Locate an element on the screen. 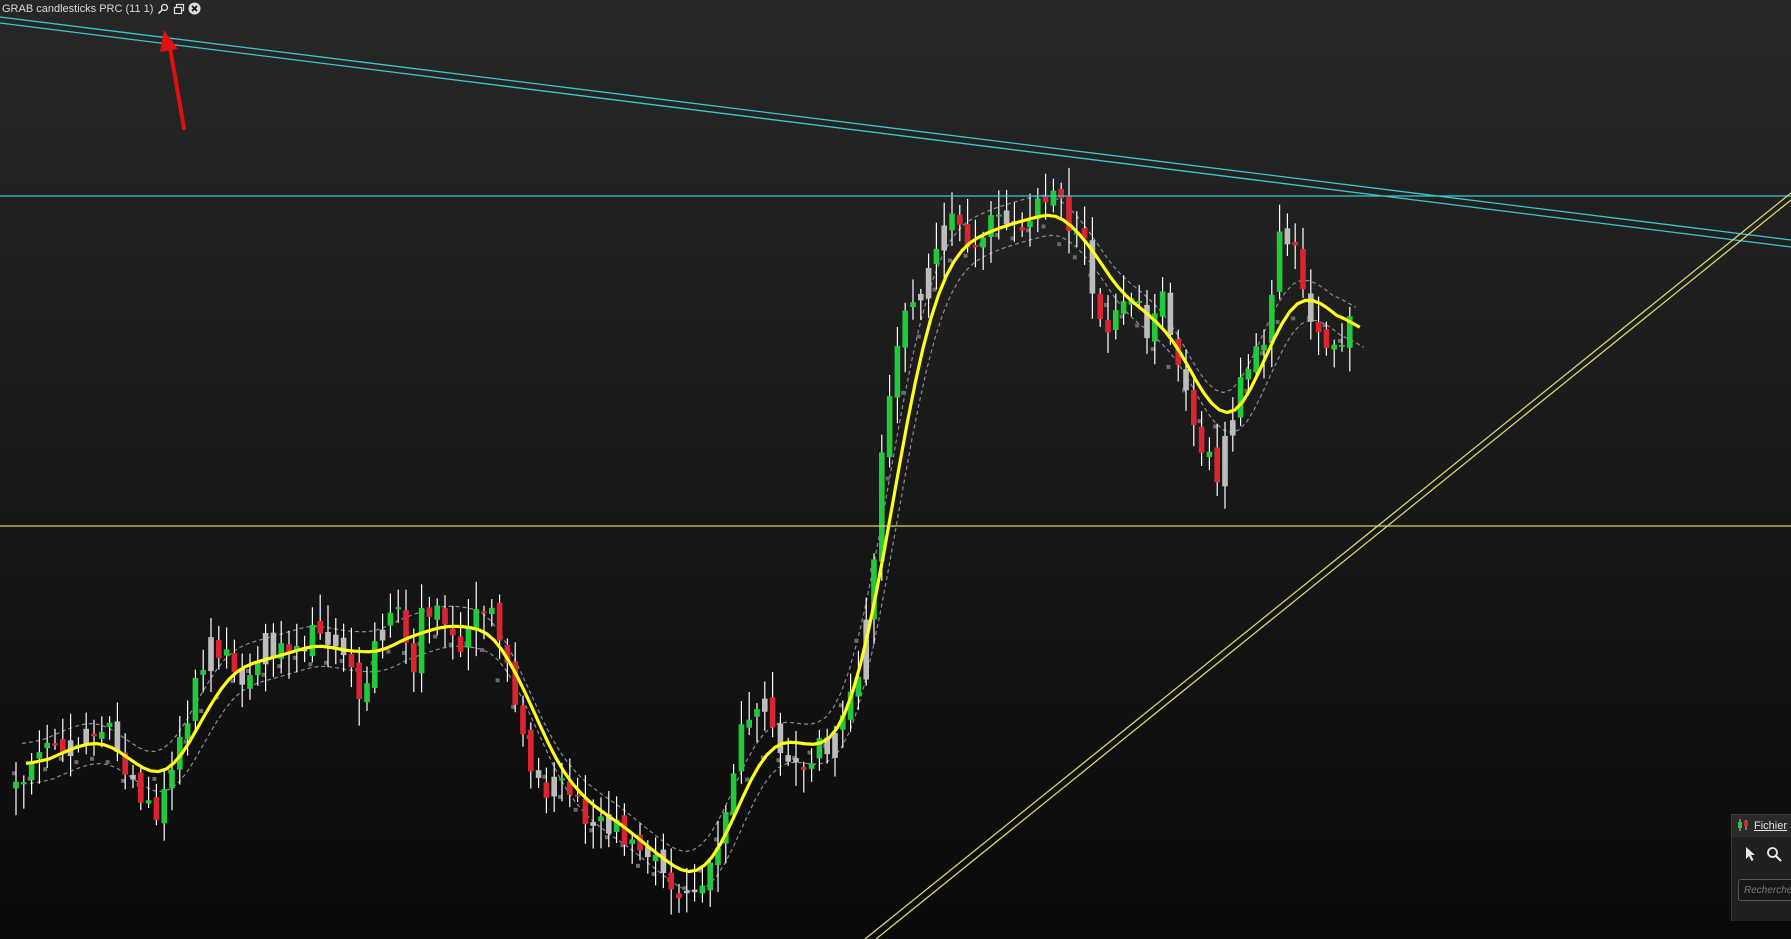 This screenshot has height=939, width=1791. window-restore-icon is located at coordinates (178, 8).